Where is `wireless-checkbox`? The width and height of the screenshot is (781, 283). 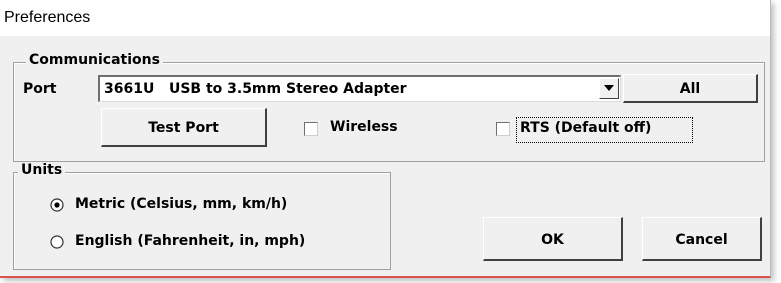 wireless-checkbox is located at coordinates (311, 129).